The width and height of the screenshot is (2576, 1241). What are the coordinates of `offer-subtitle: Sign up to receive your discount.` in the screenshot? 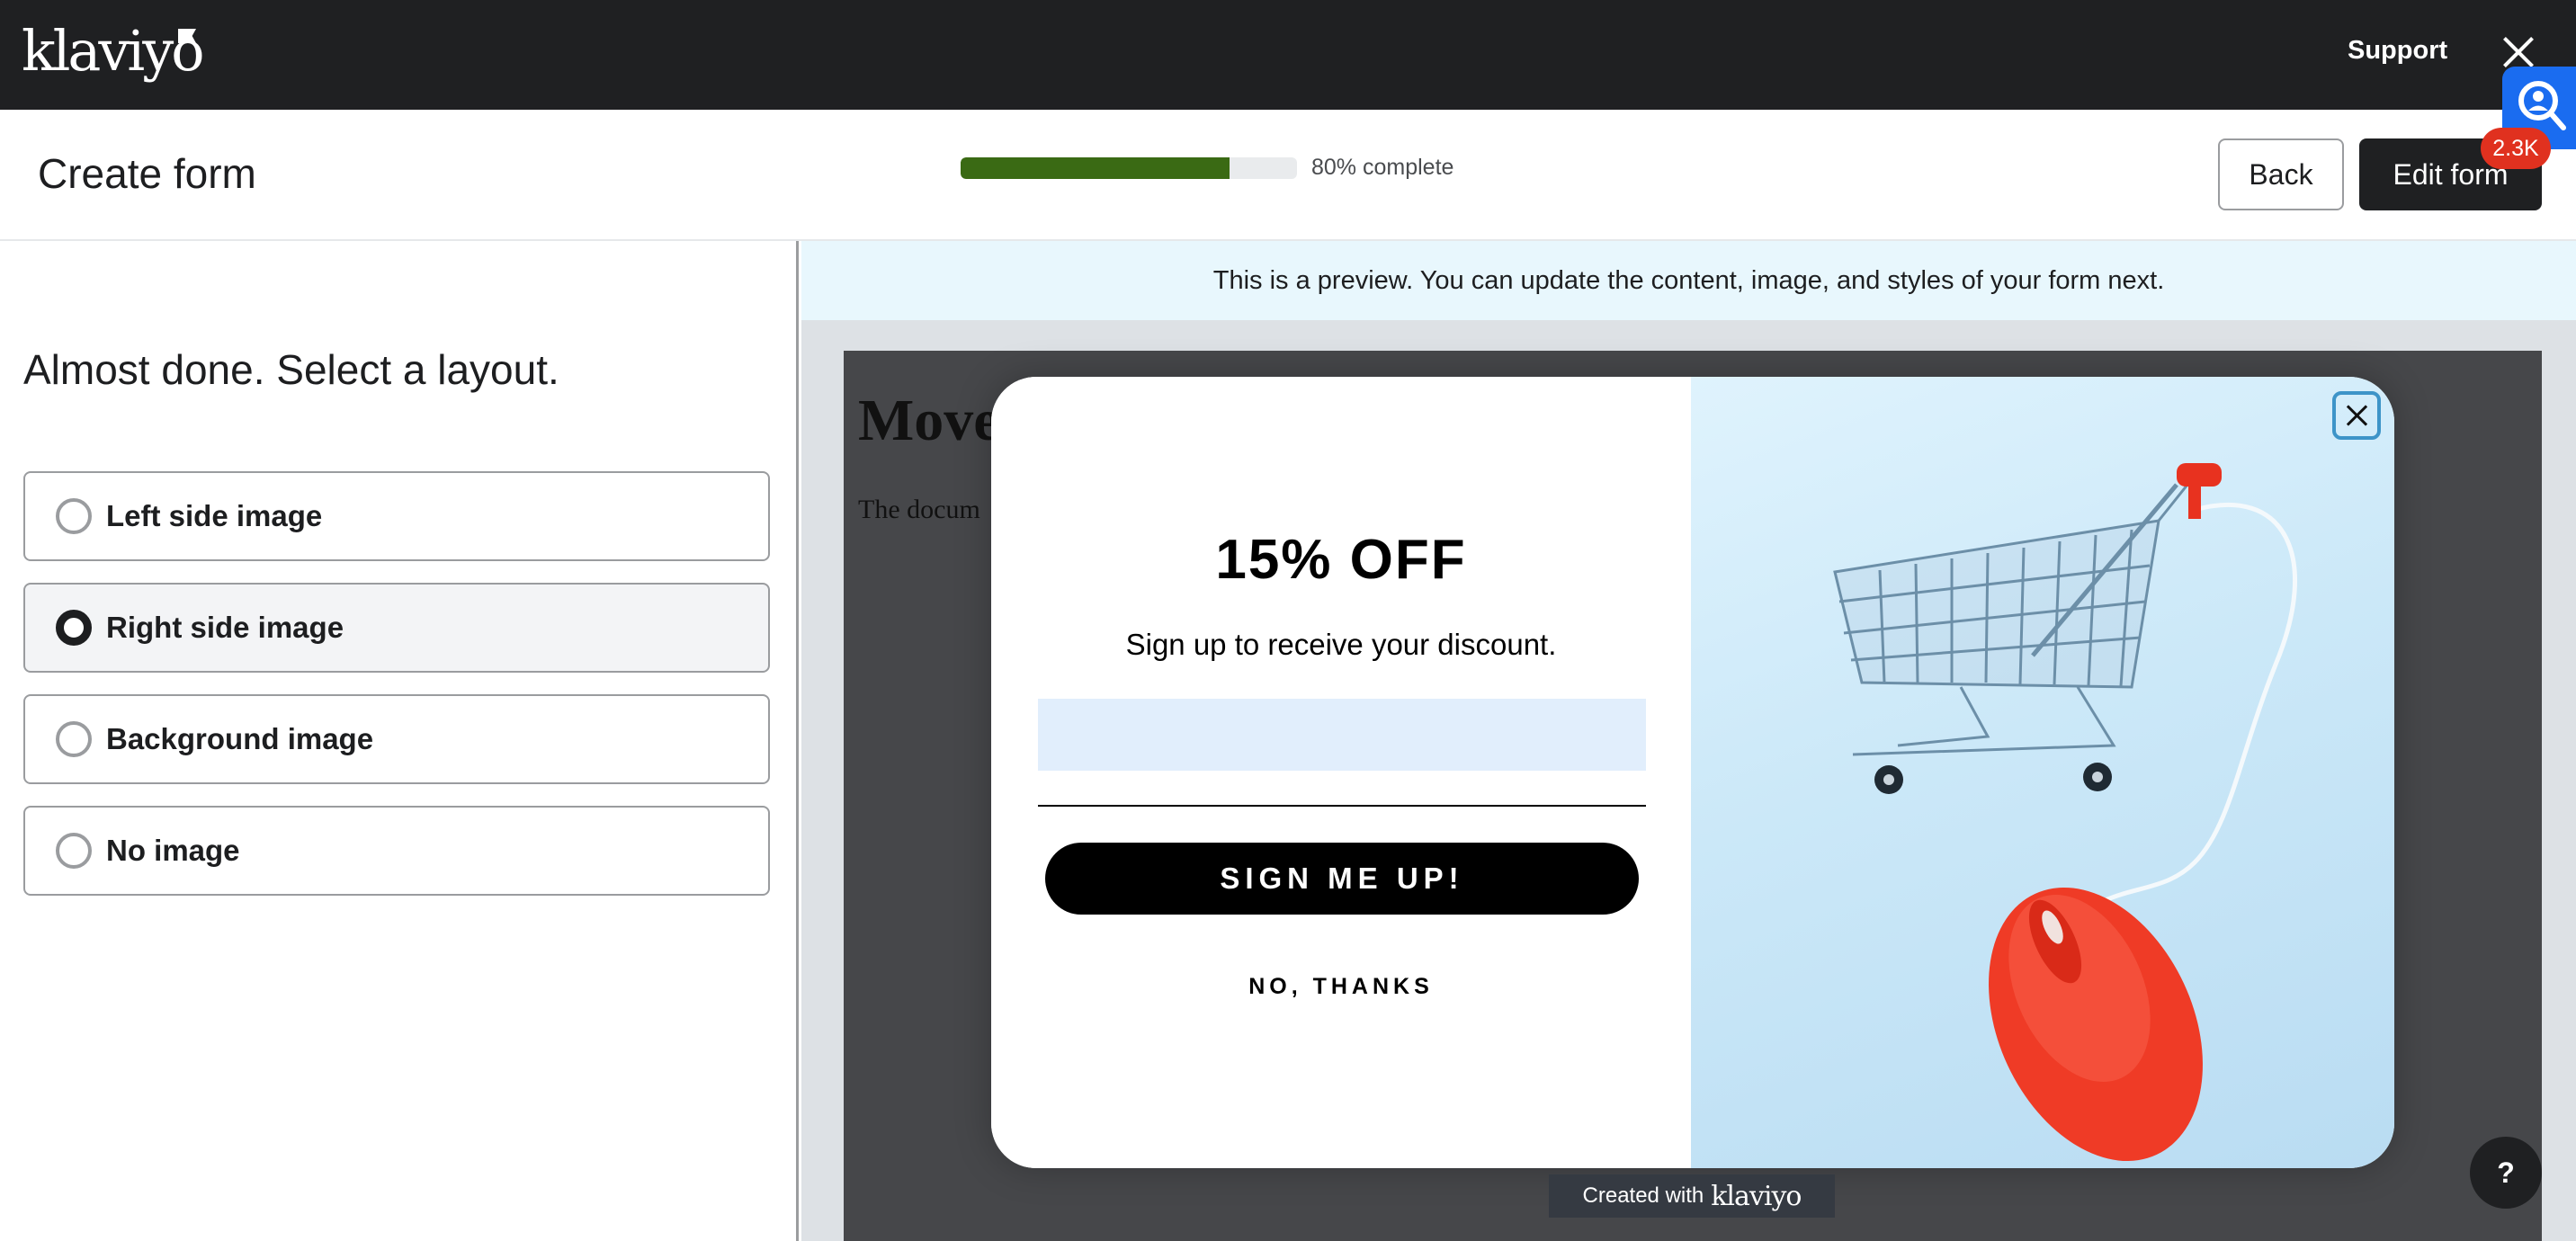 It's located at (1341, 644).